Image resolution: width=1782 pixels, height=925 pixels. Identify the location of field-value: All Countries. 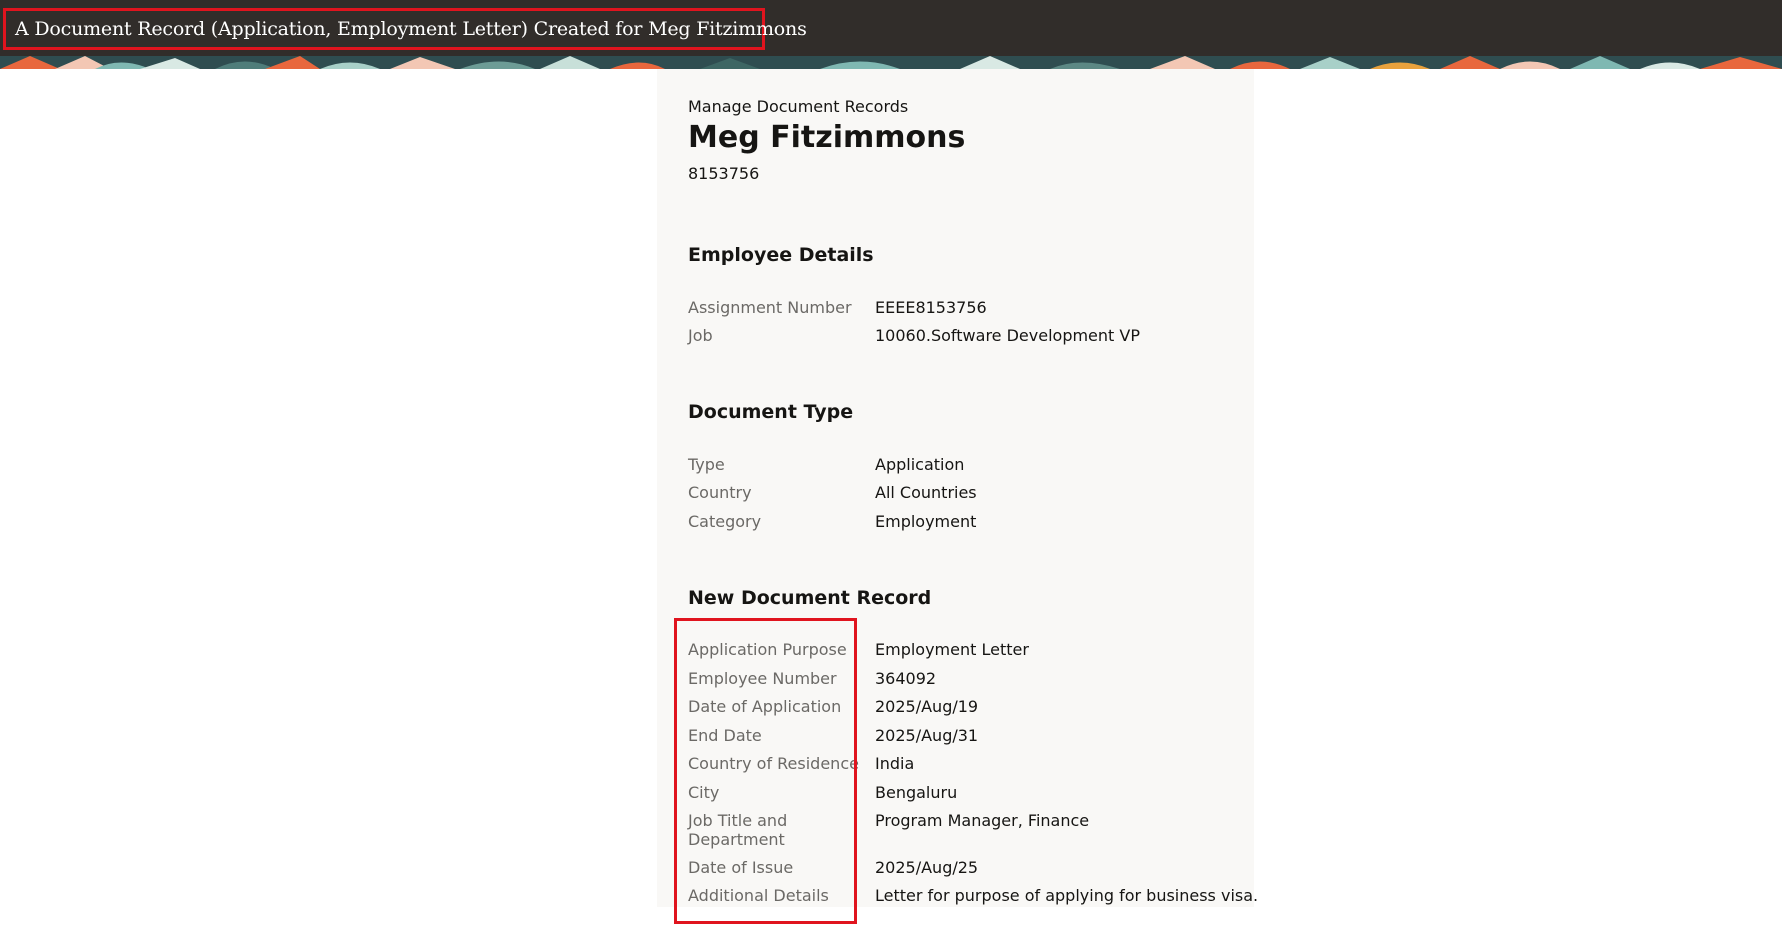
(926, 492).